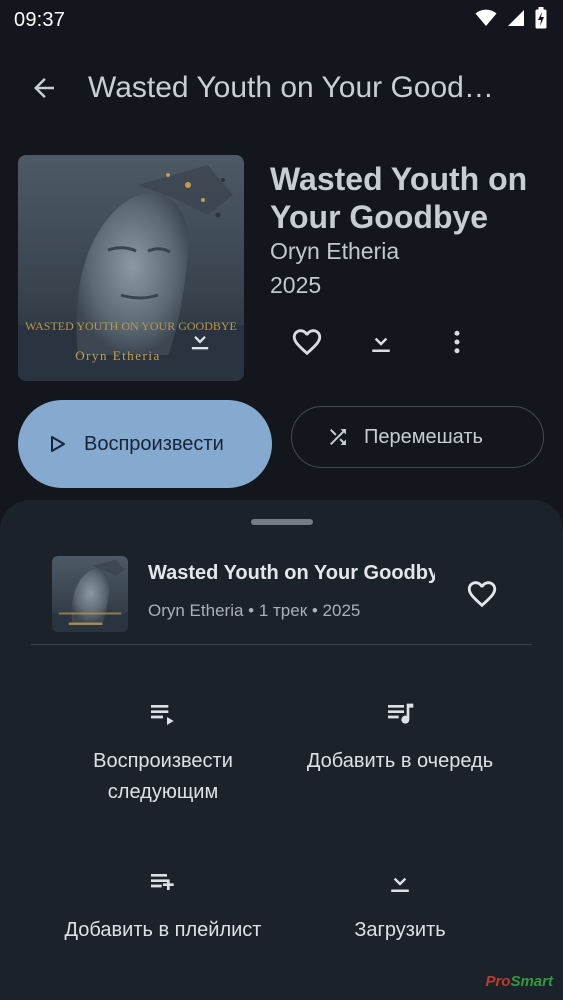 The height and width of the screenshot is (1000, 563). I want to click on battery-charging-icon, so click(541, 20).